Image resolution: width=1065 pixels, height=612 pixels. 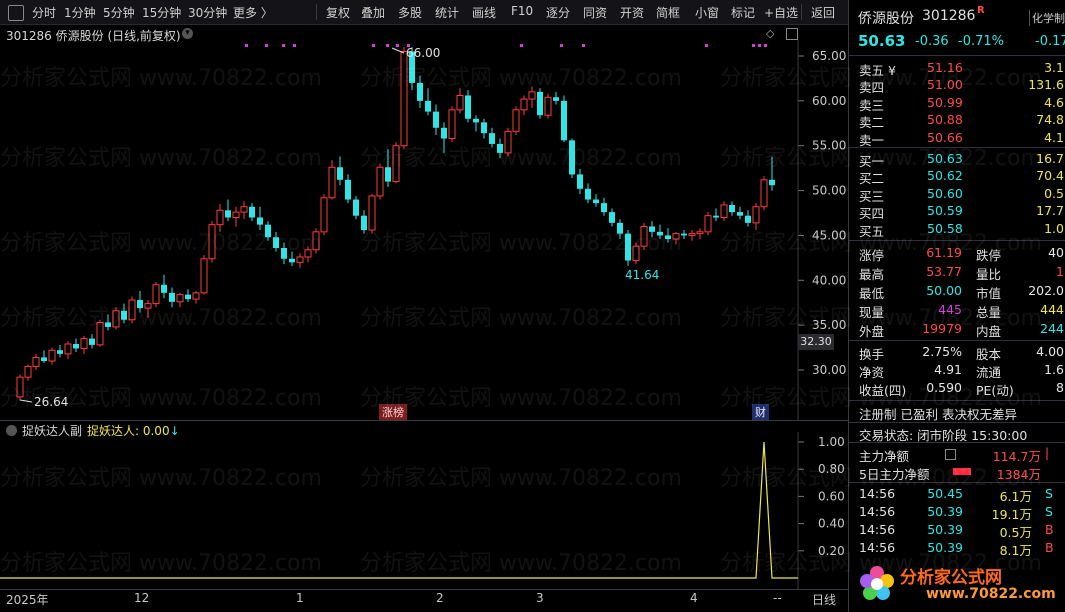 I want to click on diamond-icon: ◇, so click(x=770, y=33).